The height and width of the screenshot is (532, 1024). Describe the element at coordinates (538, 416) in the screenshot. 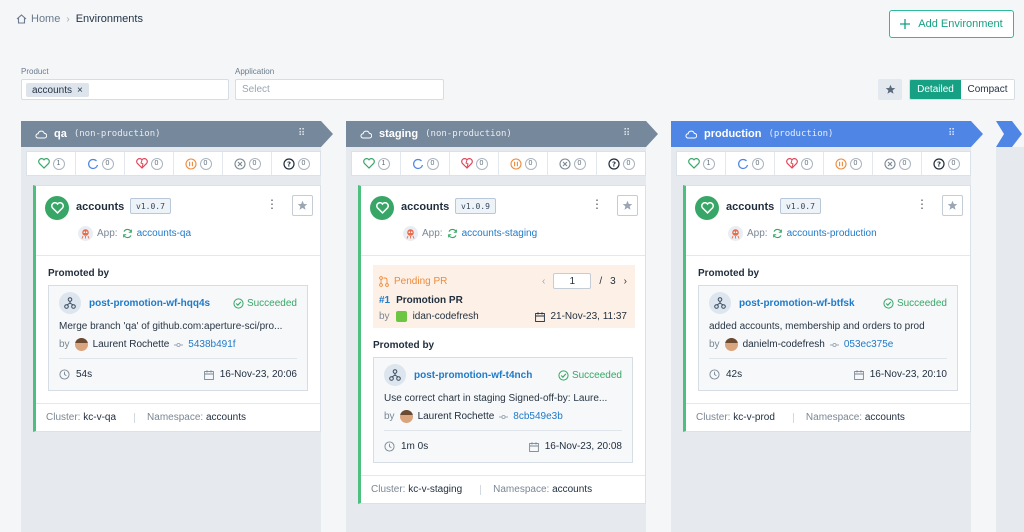

I see `commit-sha-link: 8cb549e3b` at that location.